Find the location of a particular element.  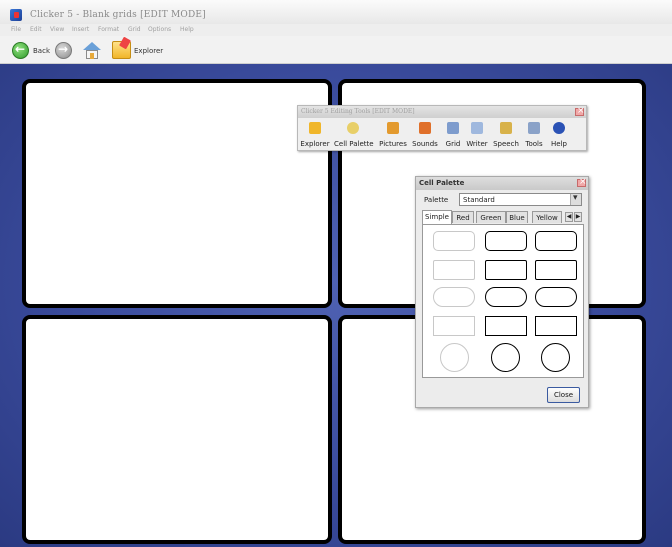

editing-tools-titlebar: Clicker 5 Editing Tools [EDIT MODE] is located at coordinates (442, 112).